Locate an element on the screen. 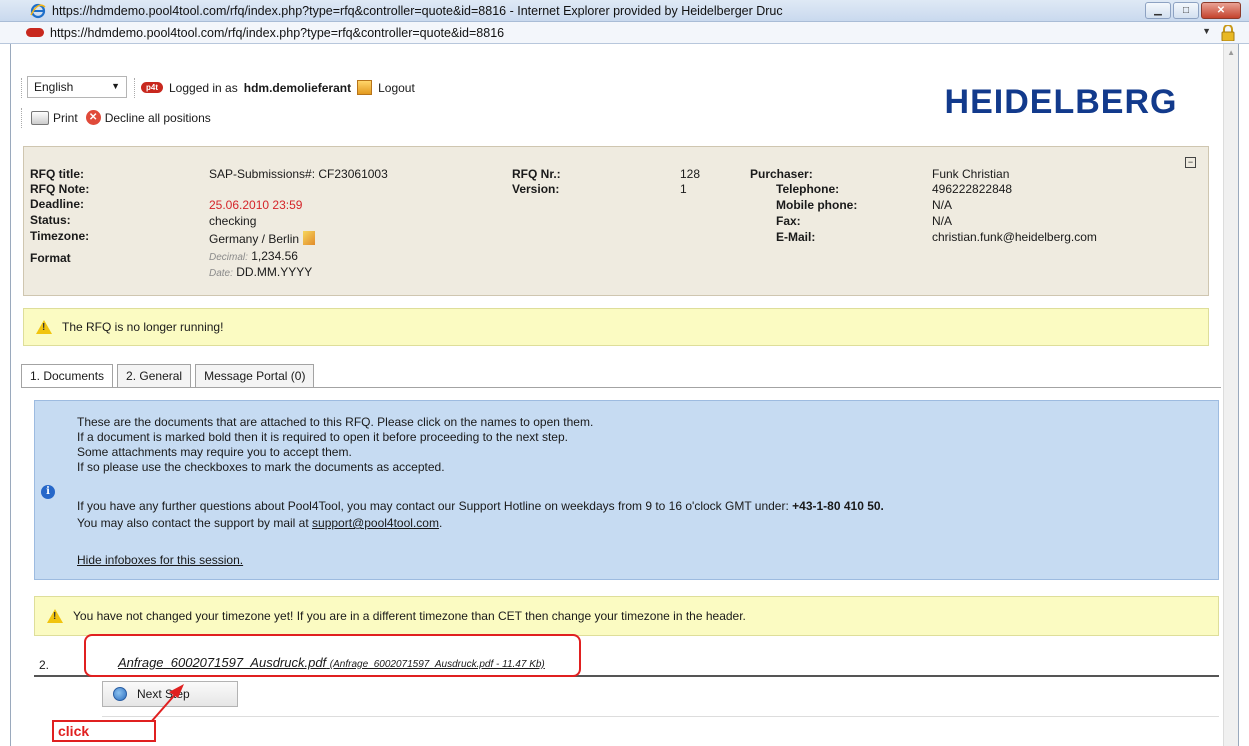 The width and height of the screenshot is (1249, 746). scroll-up-icon: ▲ is located at coordinates (1231, 52).